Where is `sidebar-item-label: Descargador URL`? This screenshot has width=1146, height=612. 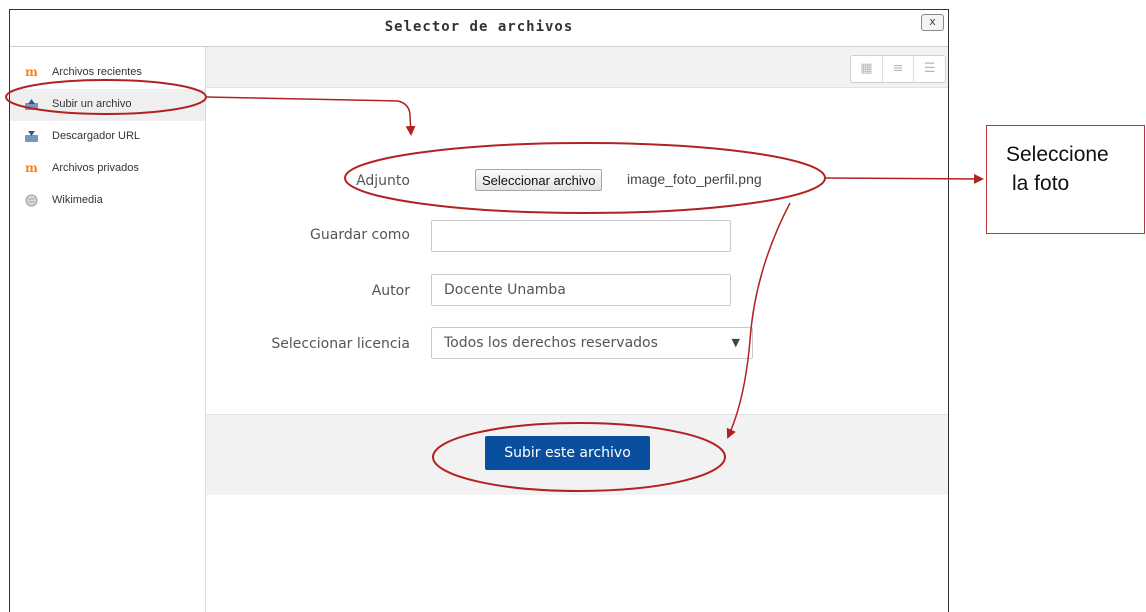
sidebar-item-label: Descargador URL is located at coordinates (96, 136).